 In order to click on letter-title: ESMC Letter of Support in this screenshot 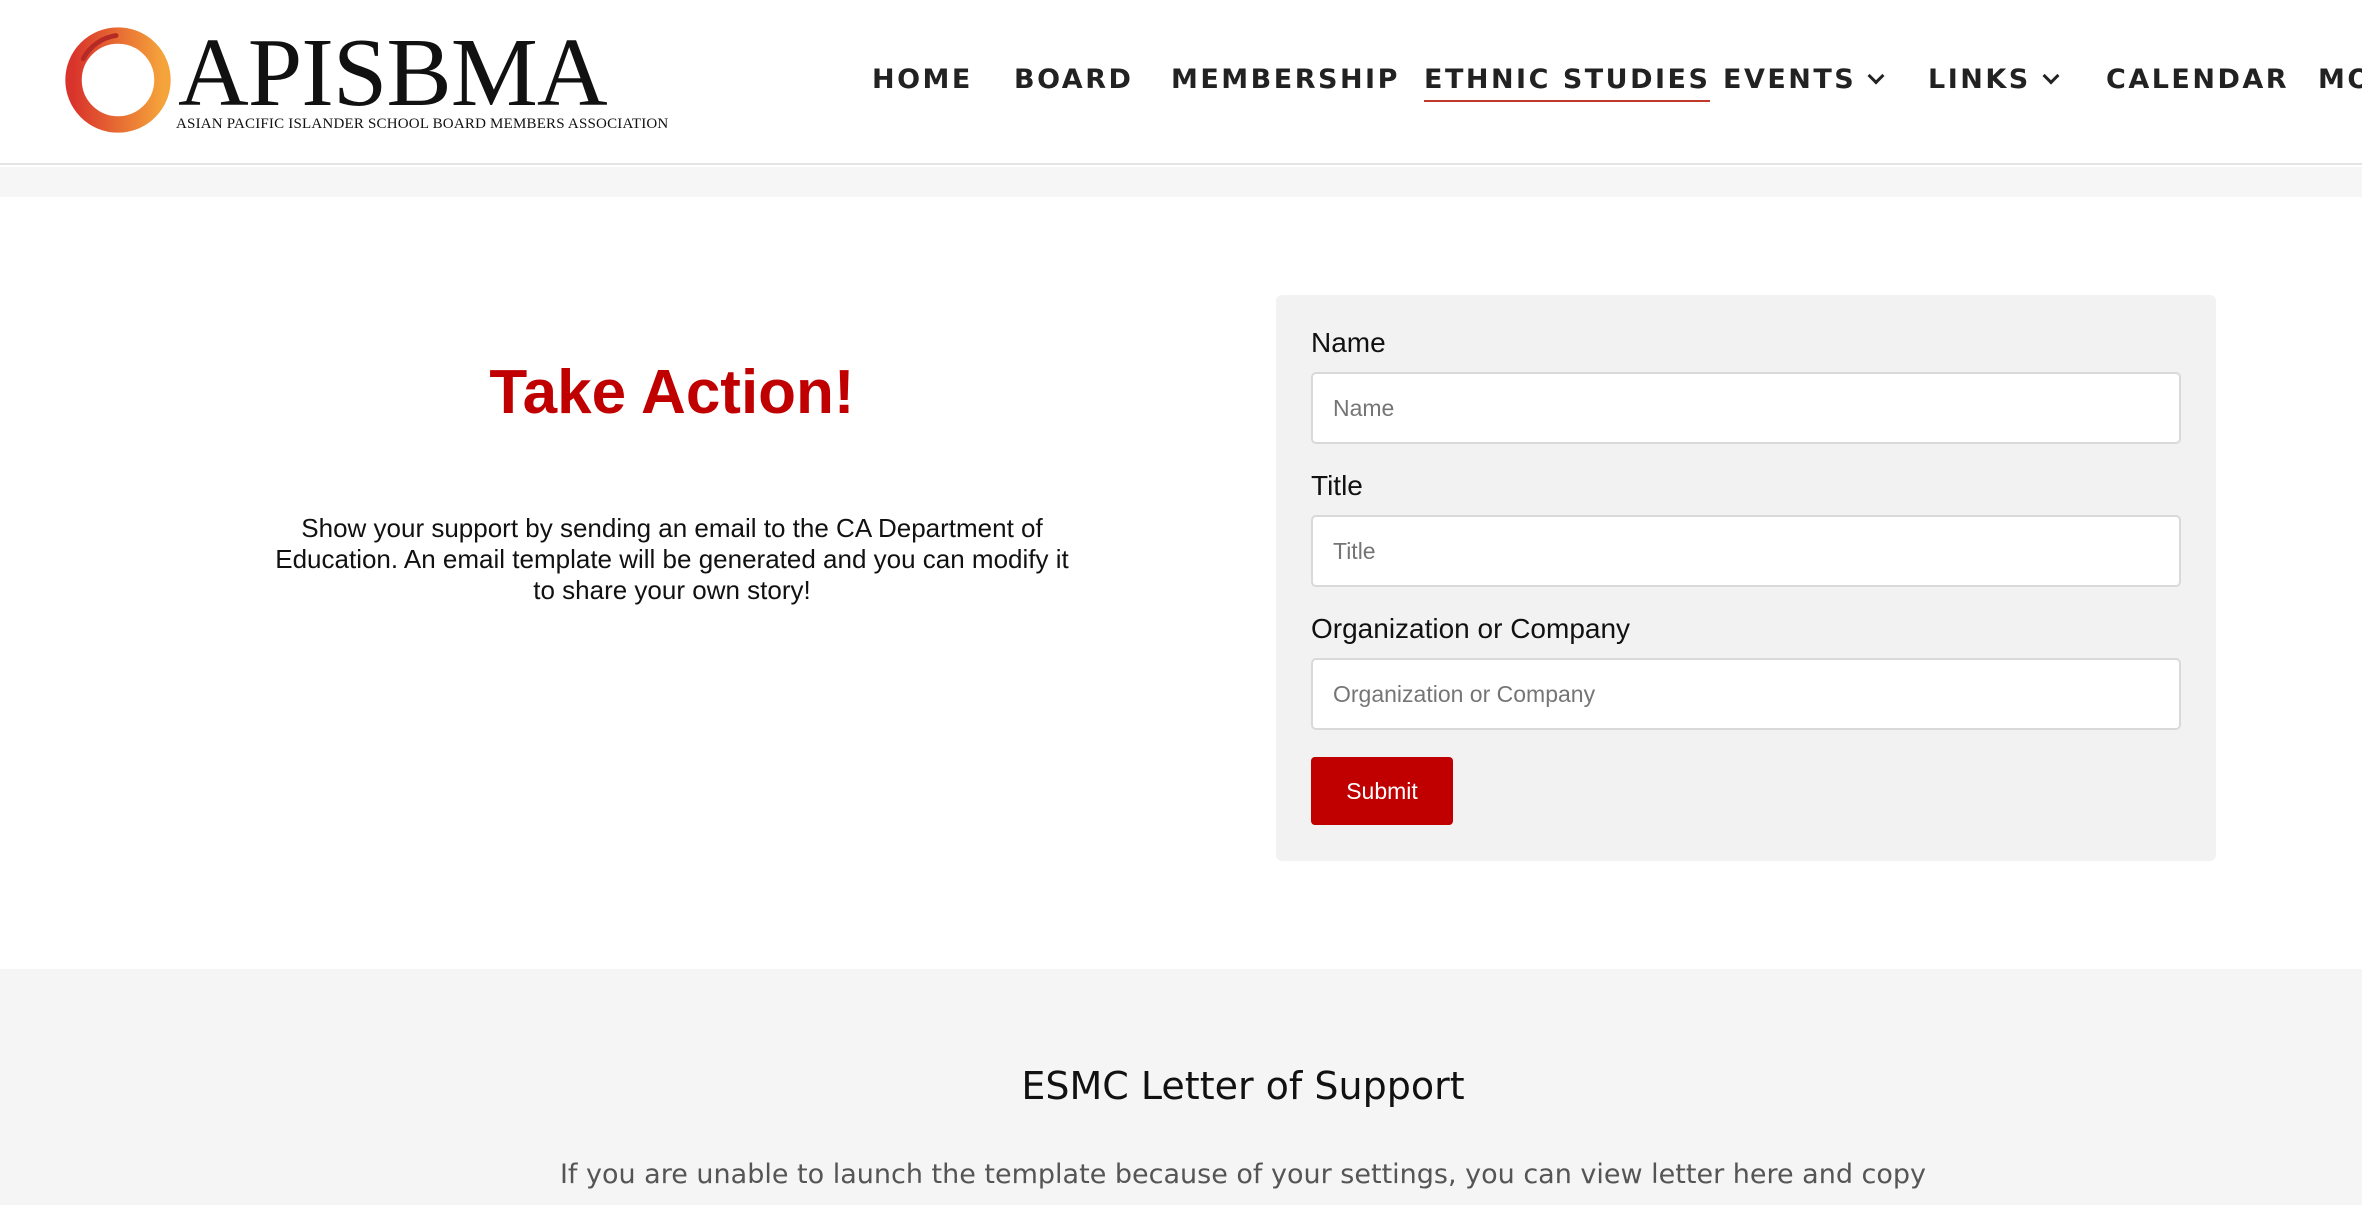, I will do `click(1243, 1086)`.